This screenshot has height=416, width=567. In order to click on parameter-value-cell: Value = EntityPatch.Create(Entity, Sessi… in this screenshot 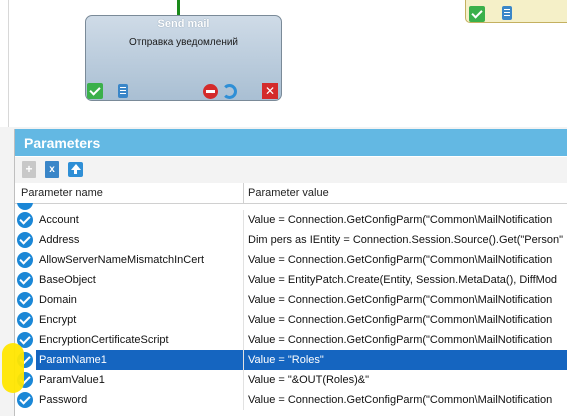, I will do `click(407, 280)`.